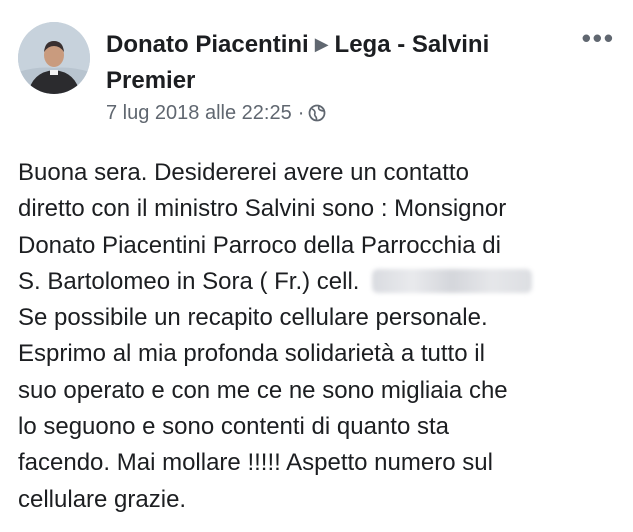 Image resolution: width=633 pixels, height=532 pixels. I want to click on timestamp-link: 7 lug 2018 alle 22:25, so click(199, 113).